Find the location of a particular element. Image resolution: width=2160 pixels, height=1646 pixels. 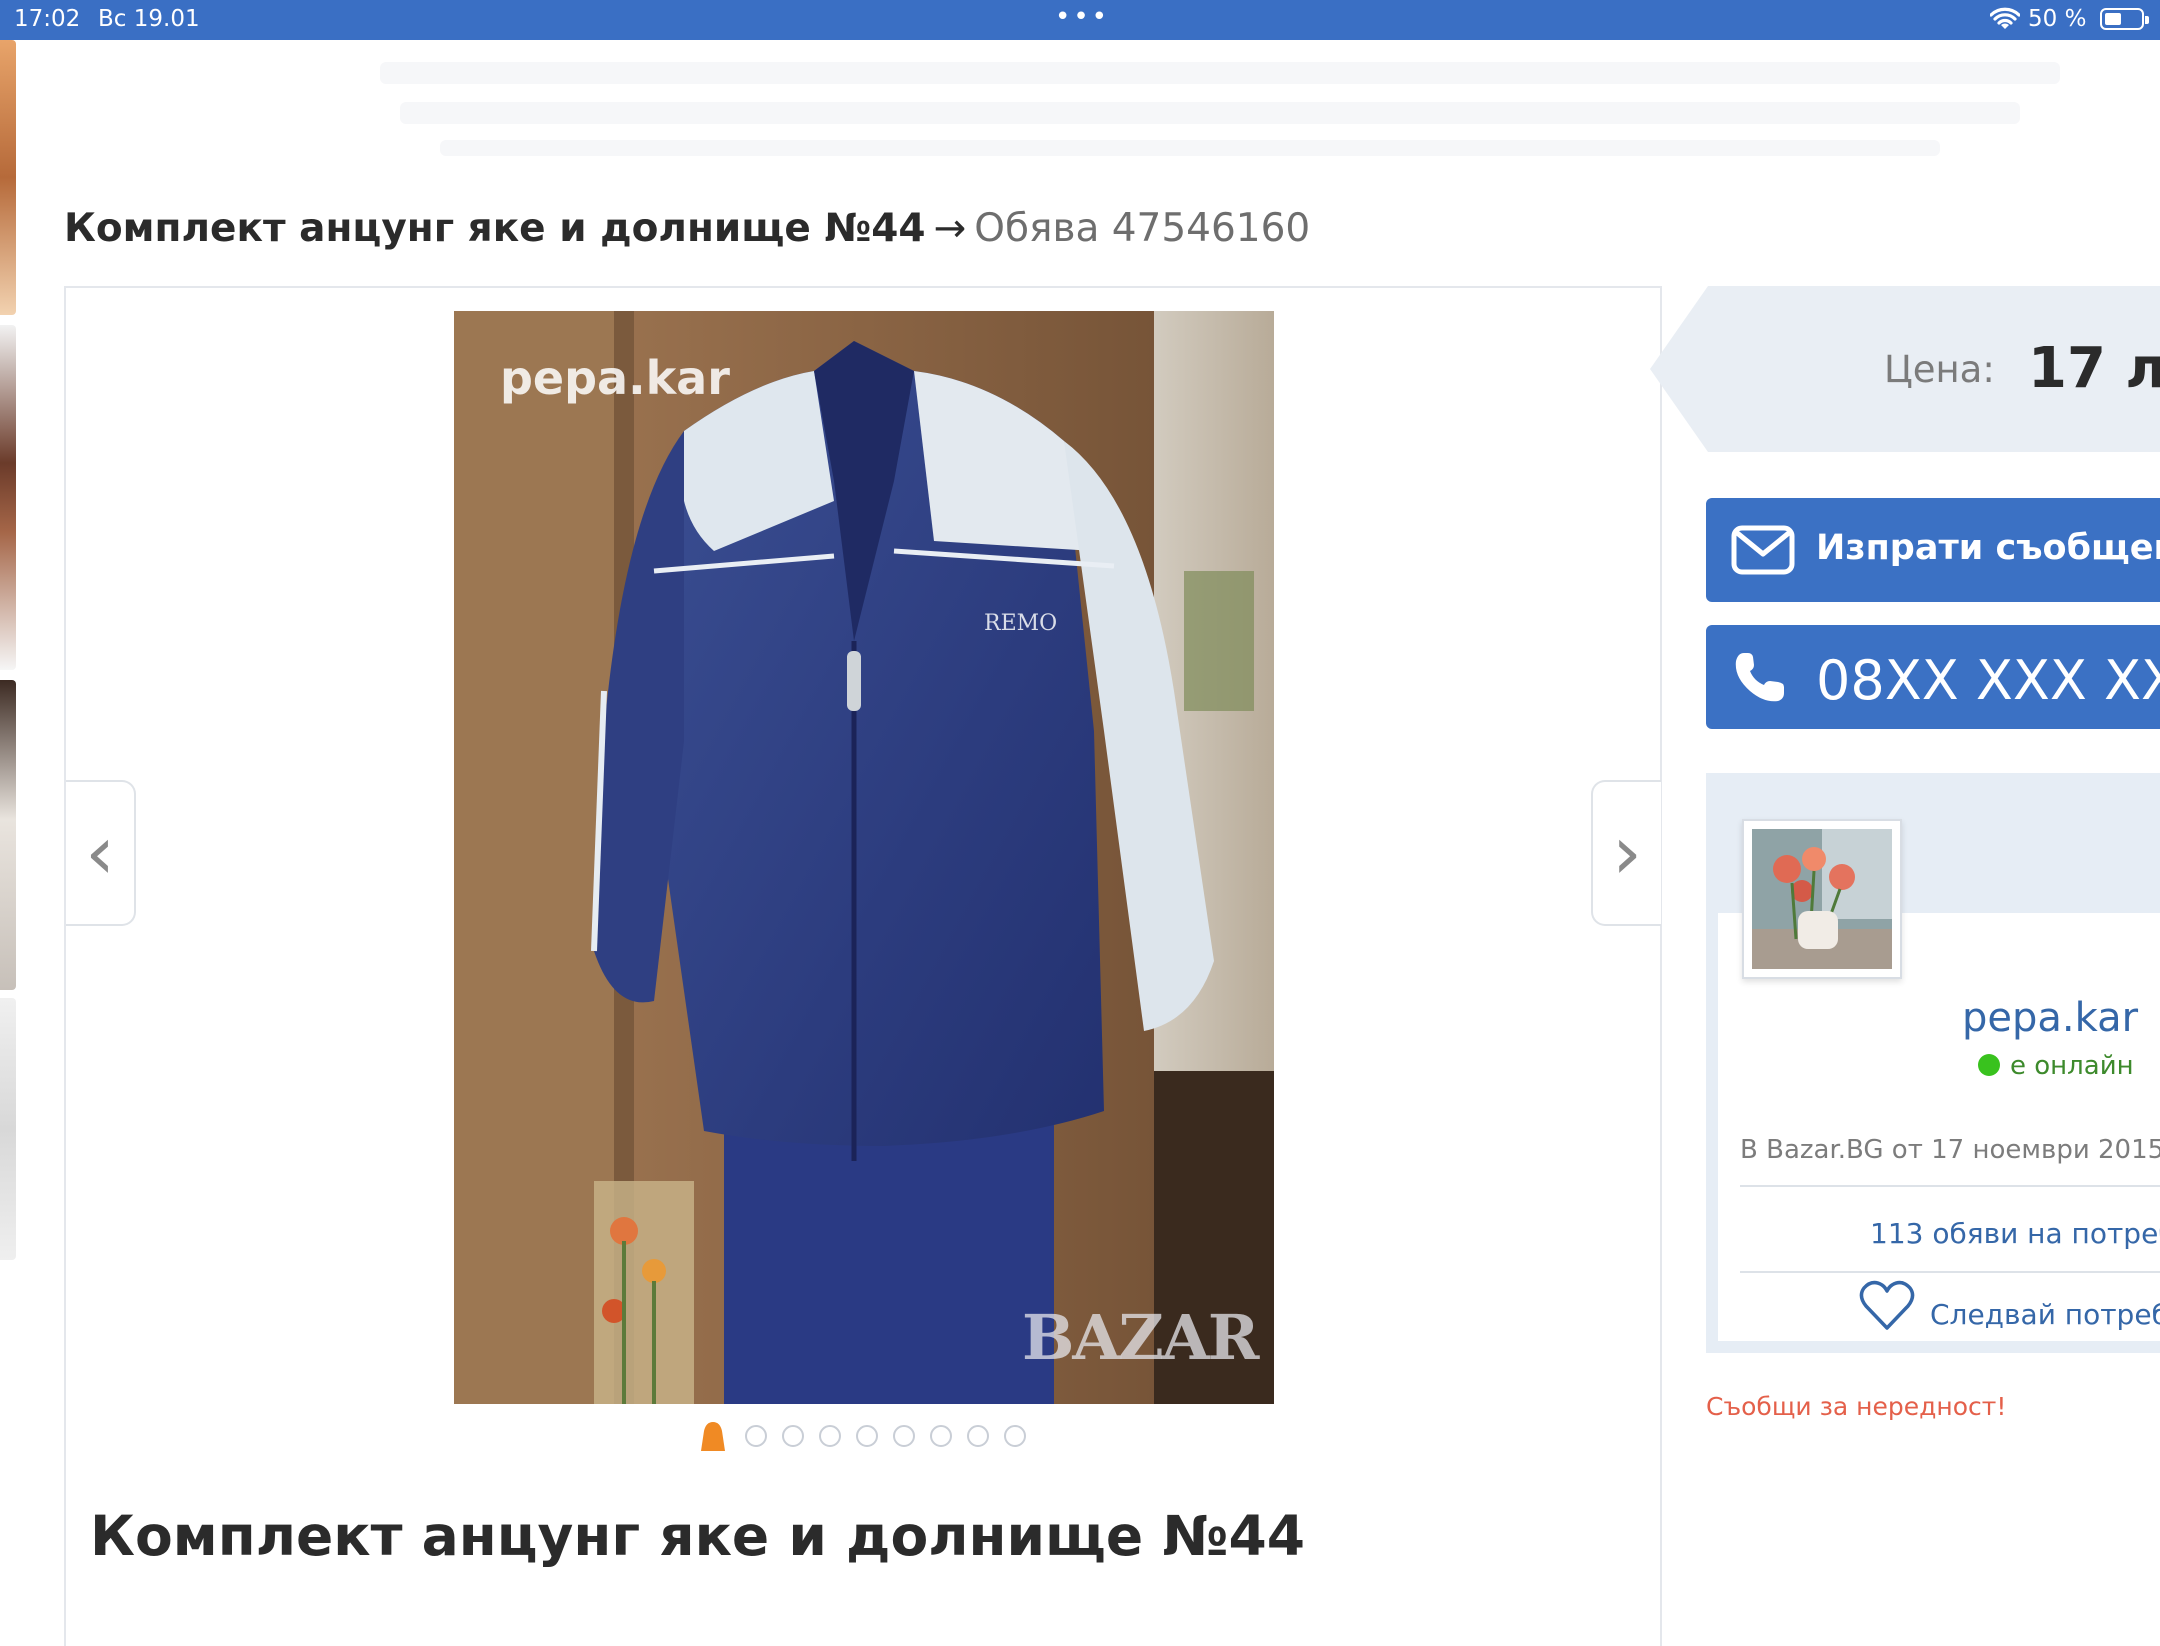

side-thumbnails-edge is located at coordinates (8, 650).